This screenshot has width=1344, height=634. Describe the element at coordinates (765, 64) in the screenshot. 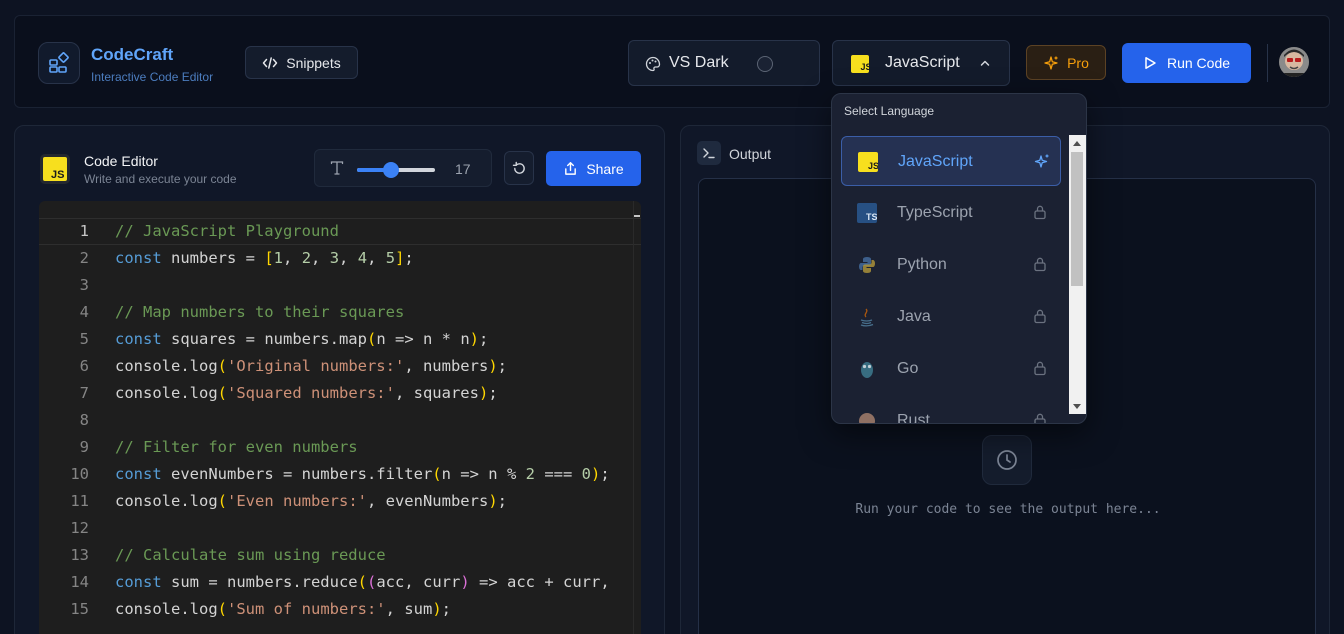

I see `theme-swatch` at that location.